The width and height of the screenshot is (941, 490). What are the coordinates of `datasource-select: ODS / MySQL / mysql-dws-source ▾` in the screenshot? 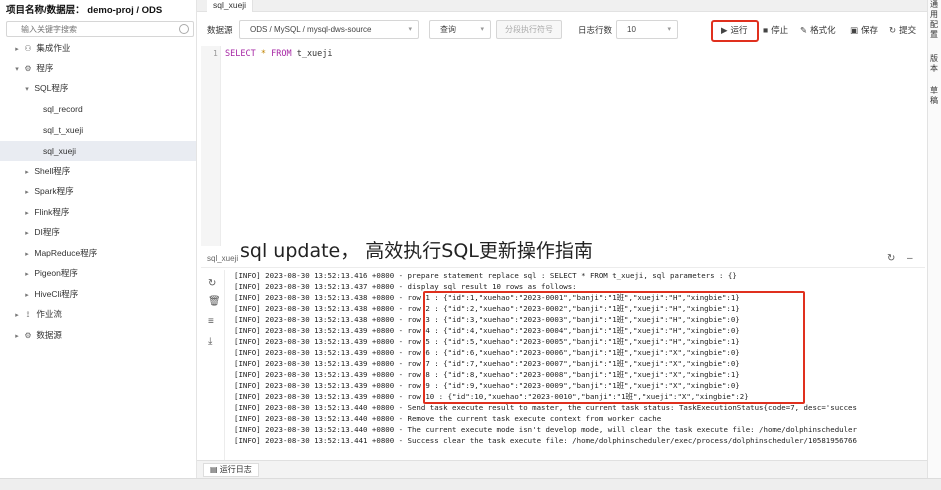 It's located at (329, 29).